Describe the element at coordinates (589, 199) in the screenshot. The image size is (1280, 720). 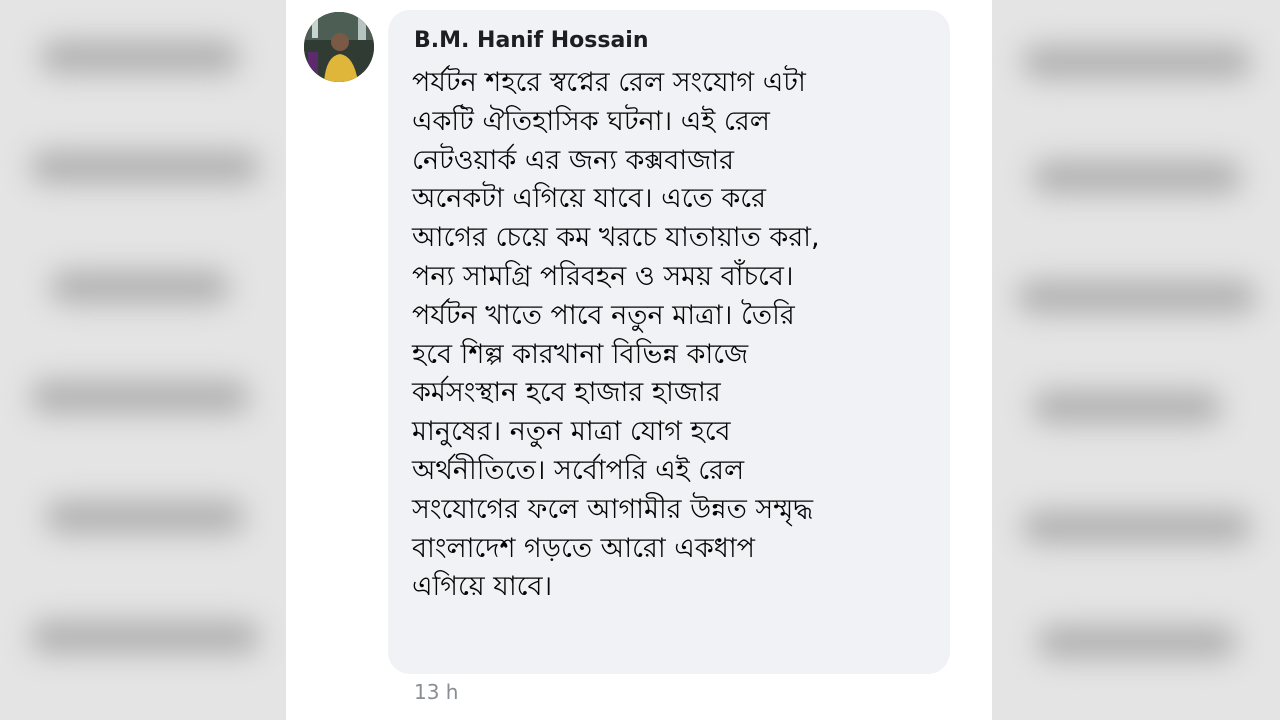
I see `comment-text-line: অনেকটা এগিয়ে যাবে। এতে করে` at that location.